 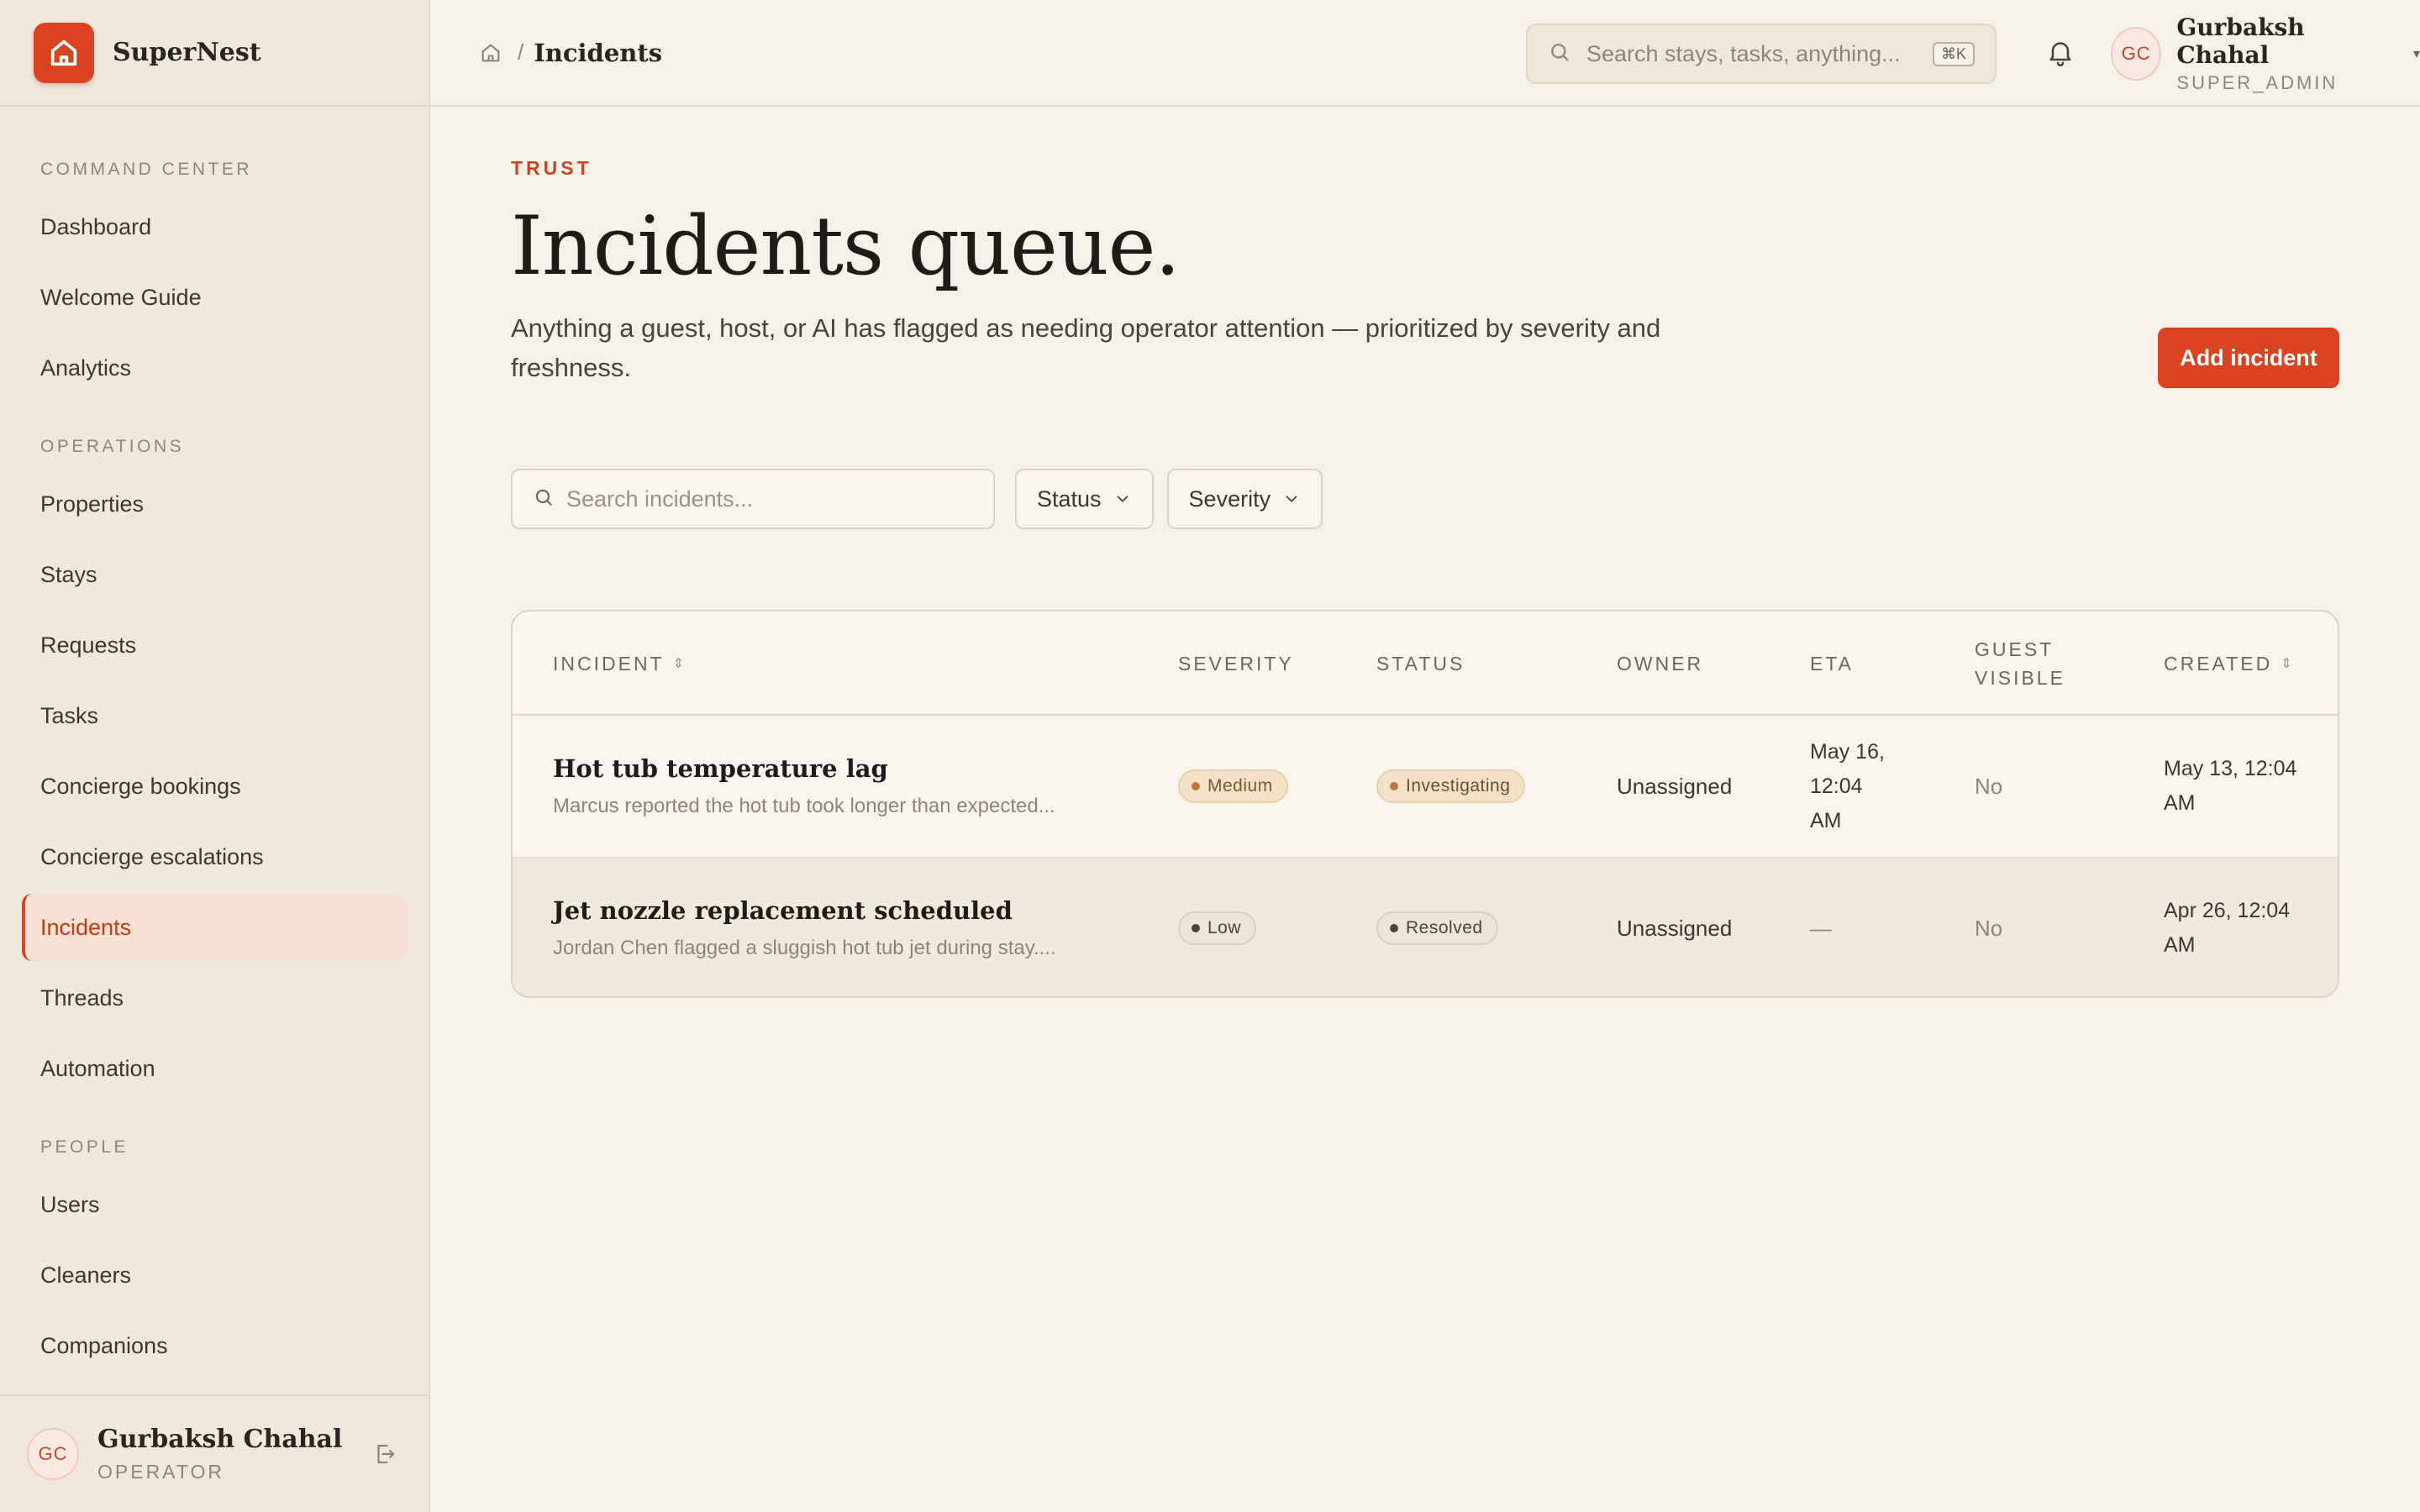 I want to click on nav-heading: COMMAND CENTER, so click(x=146, y=169).